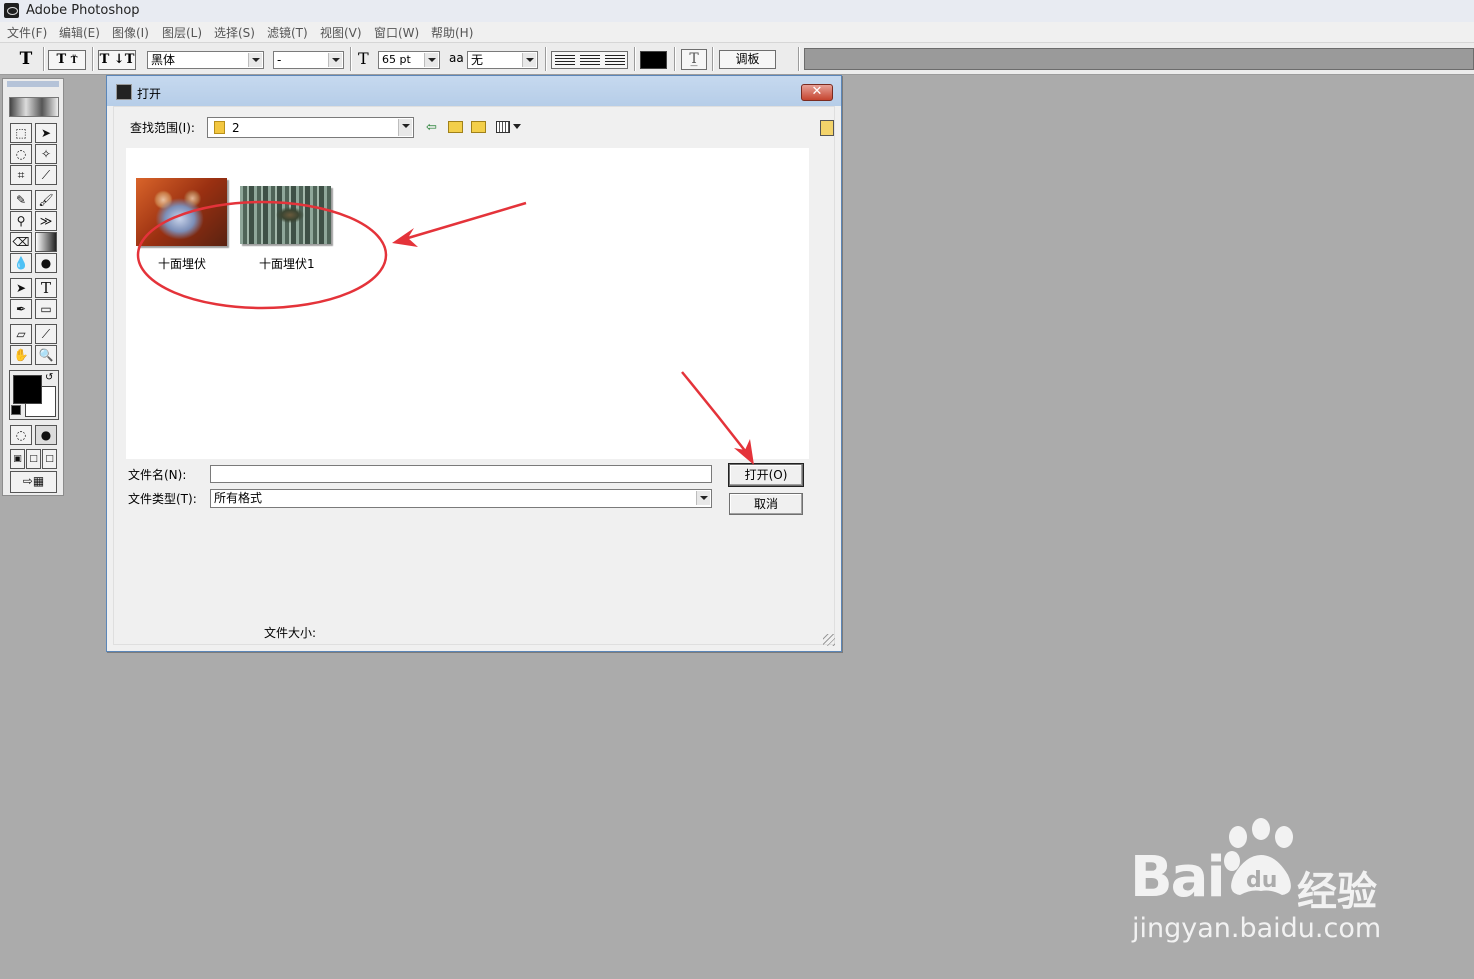 The height and width of the screenshot is (979, 1474). I want to click on magic-wand-tool-icon: ✧, so click(46, 154).